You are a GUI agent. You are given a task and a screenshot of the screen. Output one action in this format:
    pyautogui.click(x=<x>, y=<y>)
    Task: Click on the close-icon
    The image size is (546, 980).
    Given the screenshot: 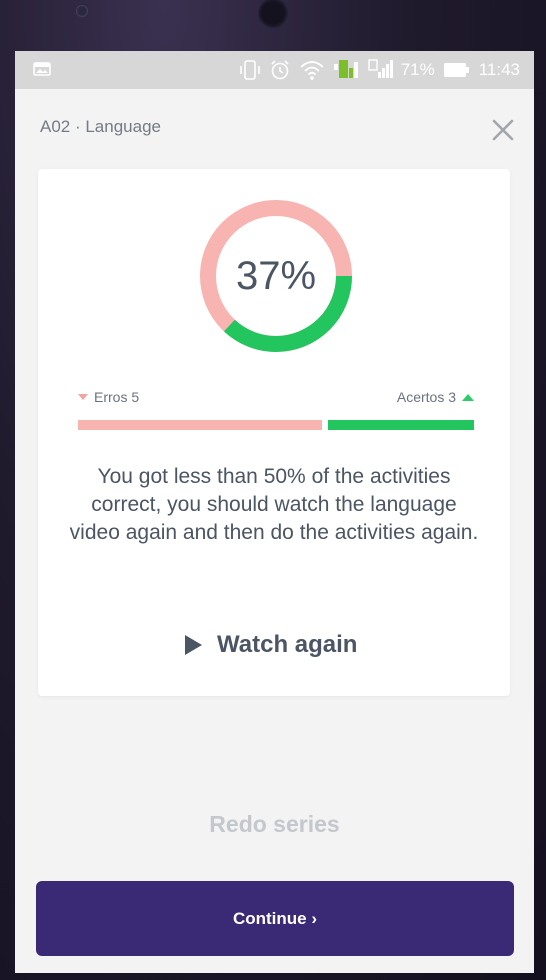 What is the action you would take?
    pyautogui.click(x=503, y=130)
    